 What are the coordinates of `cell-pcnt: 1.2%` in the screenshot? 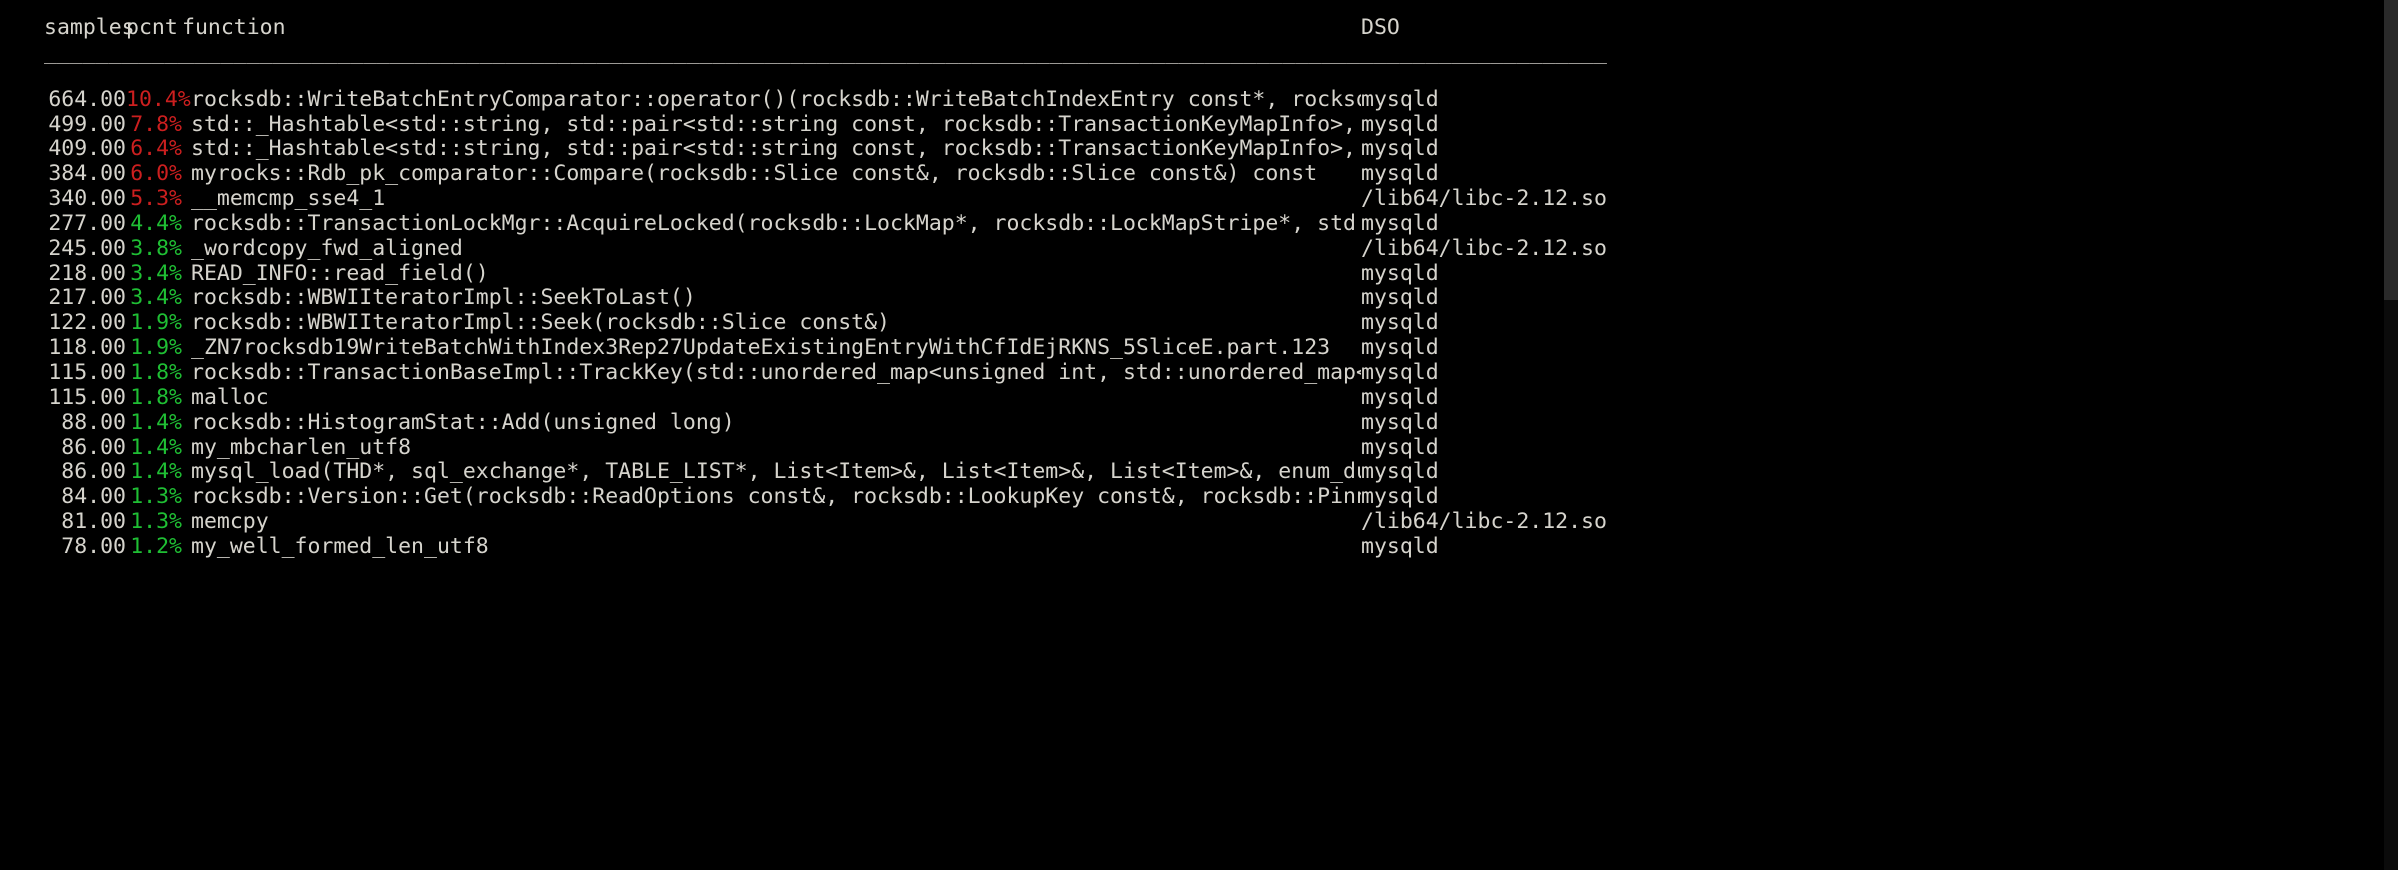 It's located at (156, 546).